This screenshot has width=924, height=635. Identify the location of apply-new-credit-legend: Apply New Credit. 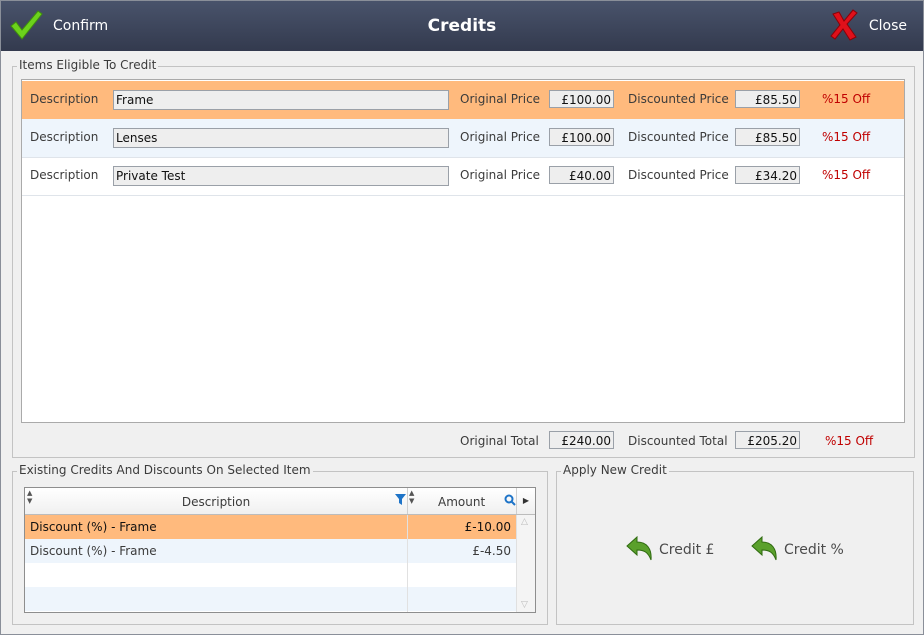
(615, 470).